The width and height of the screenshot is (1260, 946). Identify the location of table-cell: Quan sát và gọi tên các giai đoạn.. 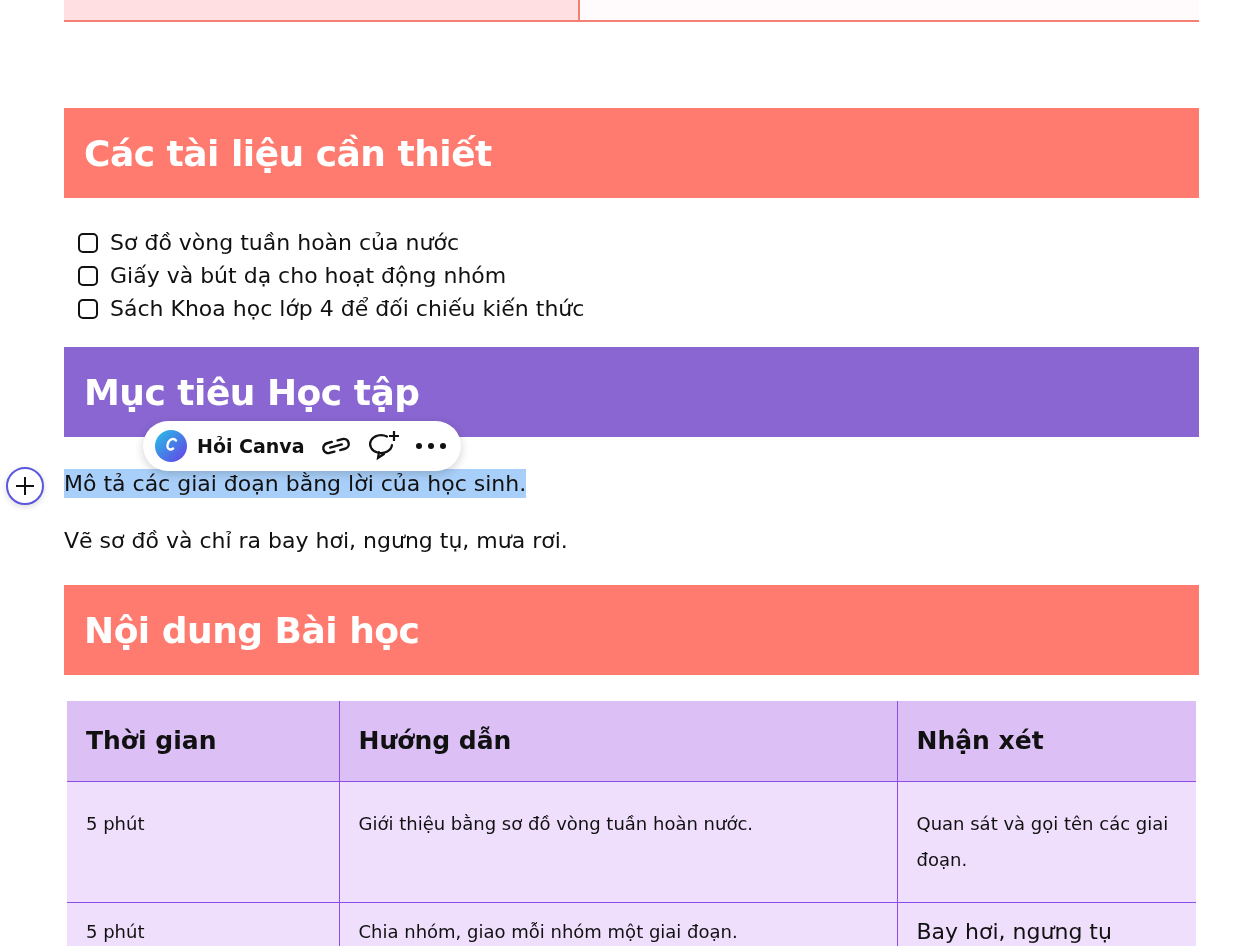
(1046, 841).